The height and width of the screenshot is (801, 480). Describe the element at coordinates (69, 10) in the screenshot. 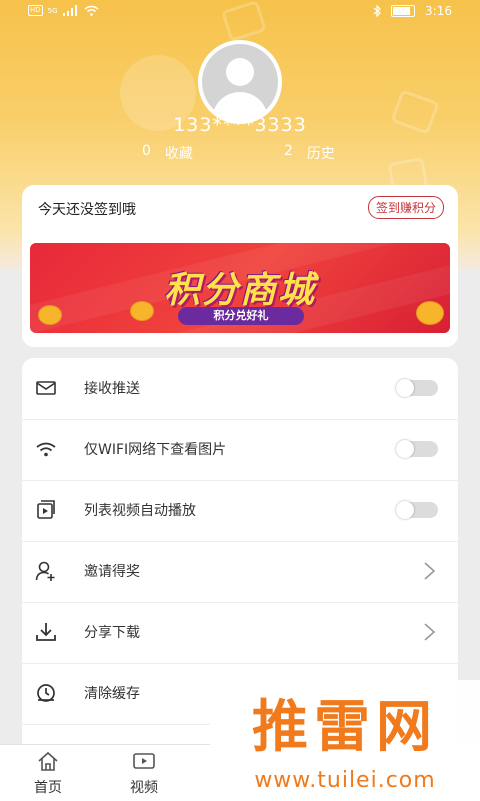

I see `signal-icon` at that location.